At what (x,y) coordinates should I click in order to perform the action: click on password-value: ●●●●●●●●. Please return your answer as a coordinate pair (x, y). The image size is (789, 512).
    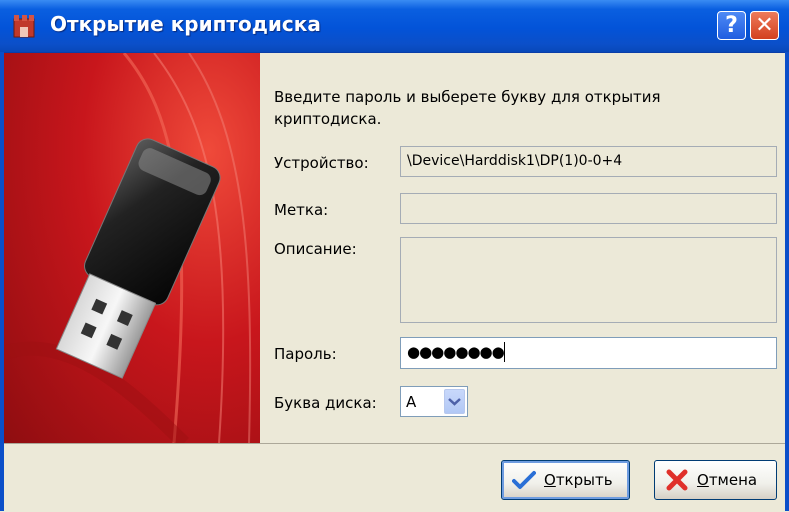
    Looking at the image, I should click on (456, 352).